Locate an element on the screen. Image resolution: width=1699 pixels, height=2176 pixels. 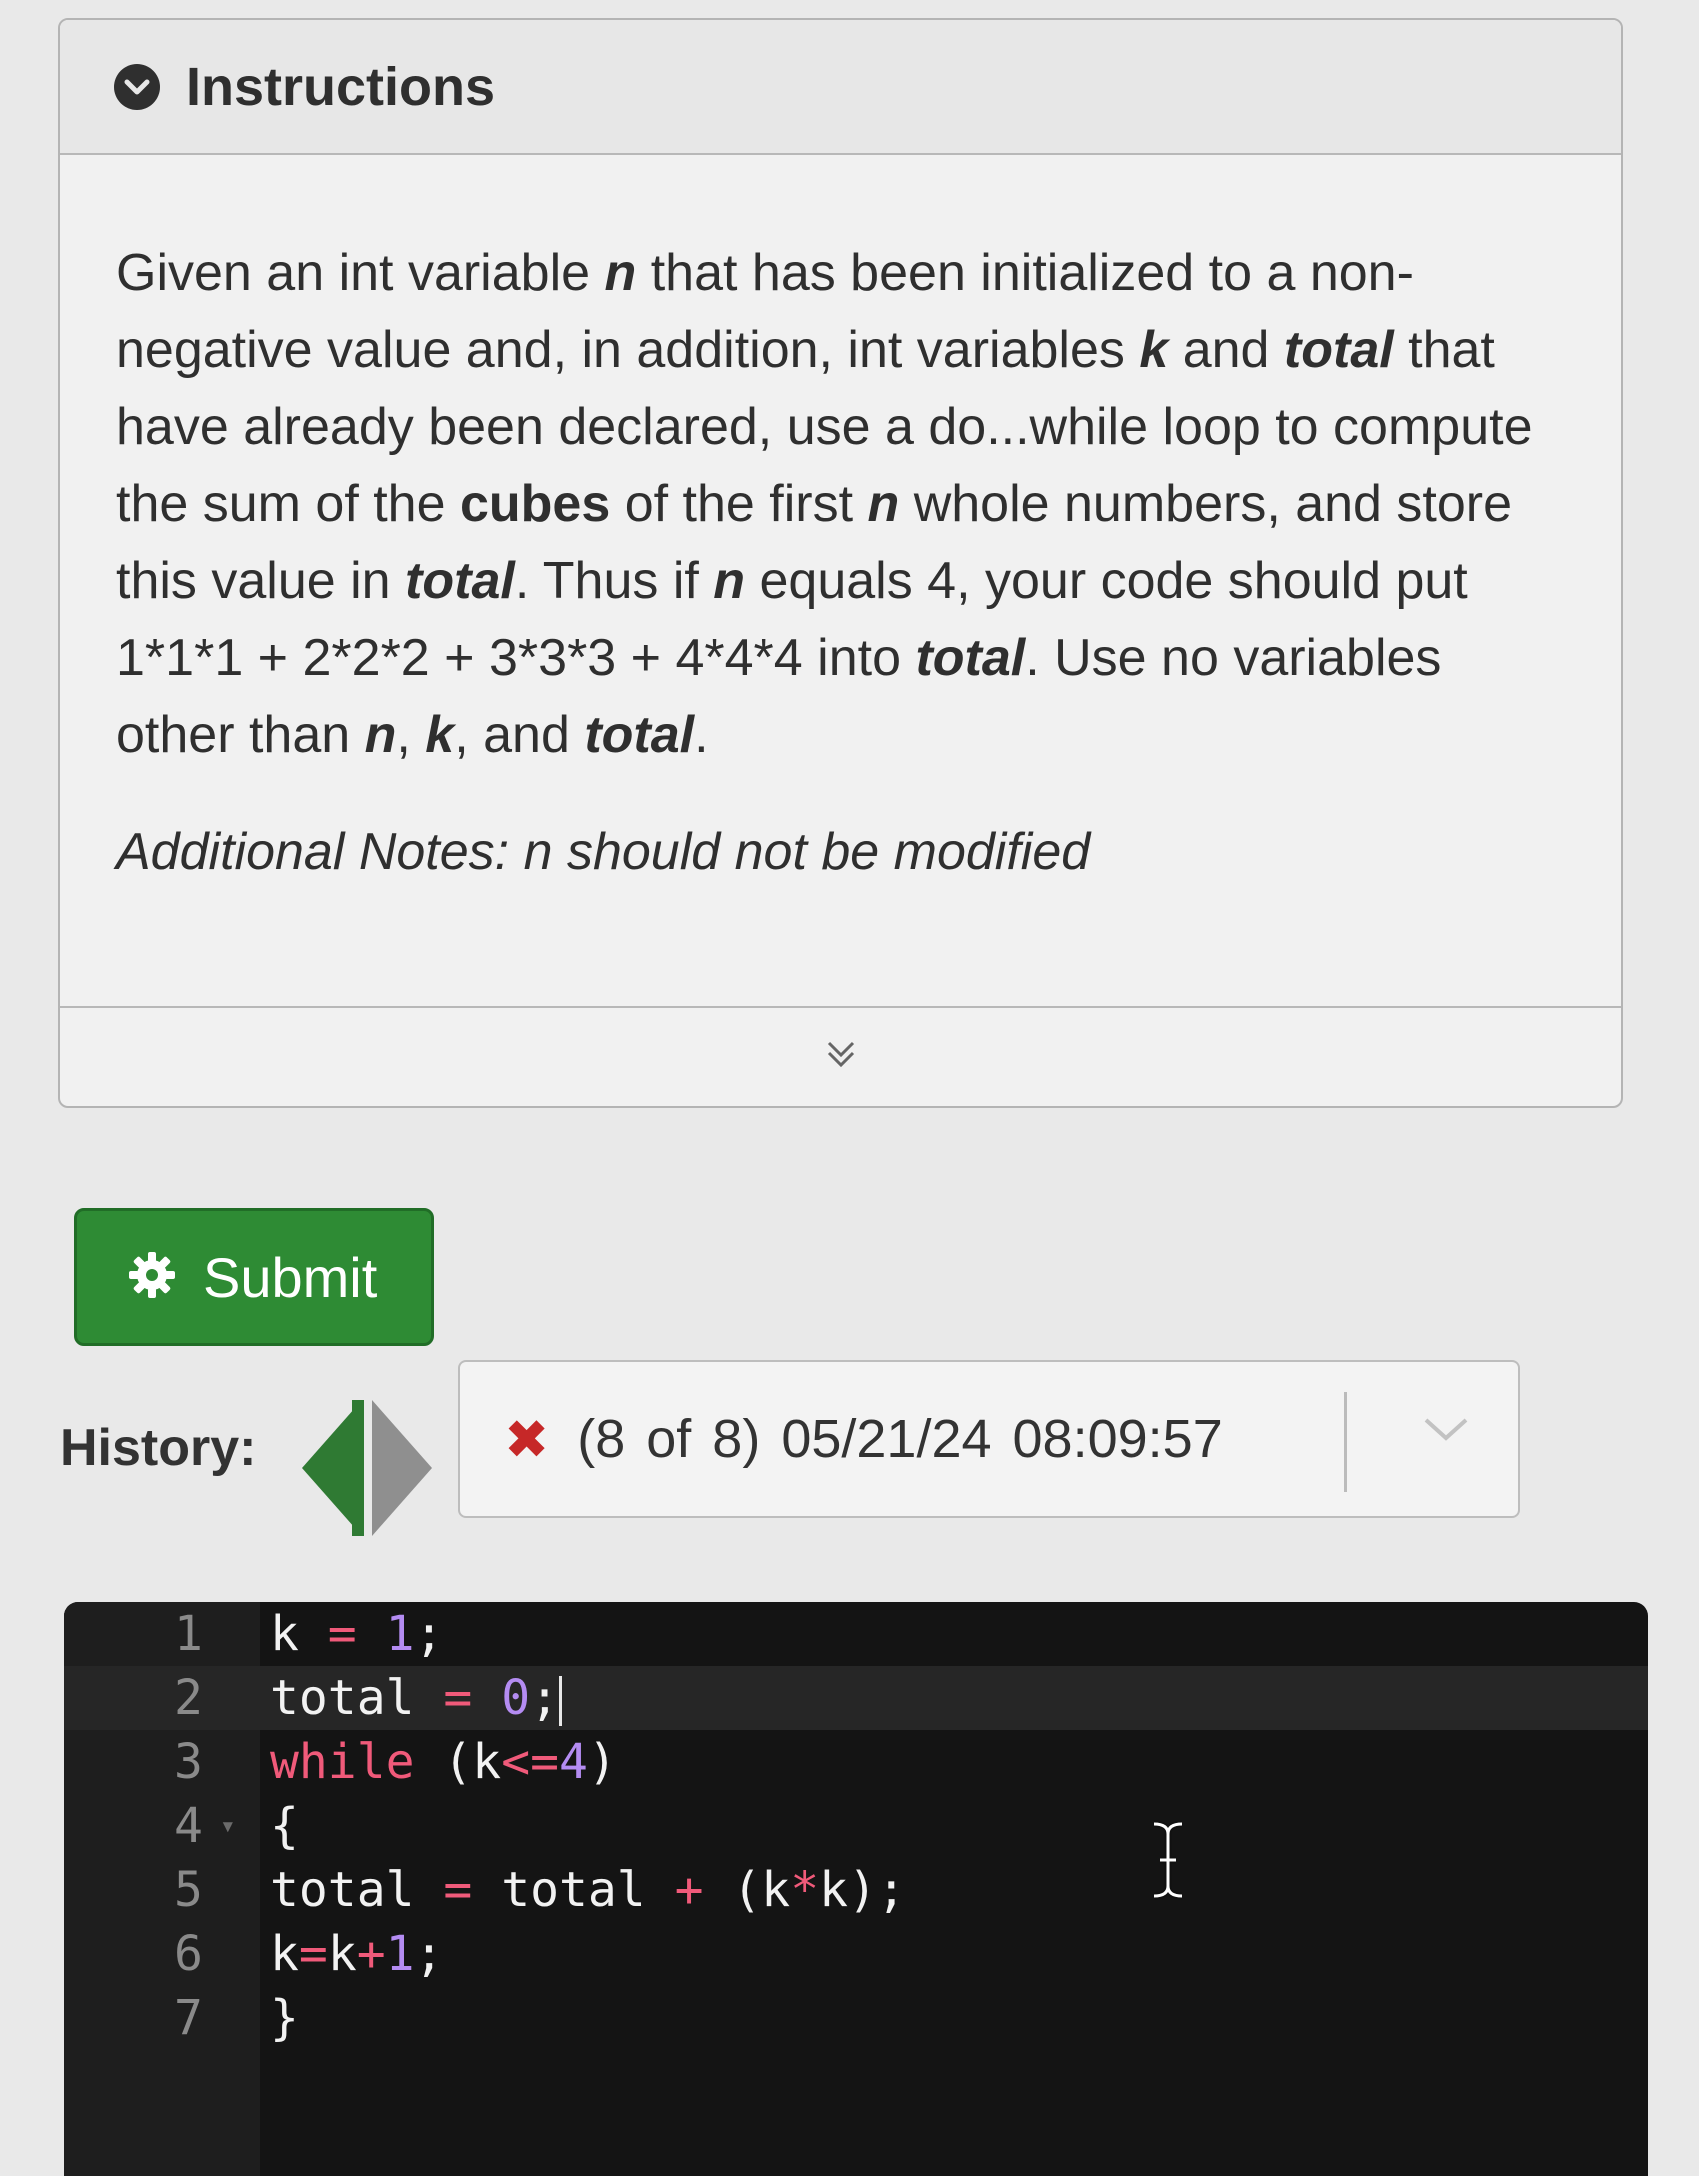
submit-button: Submit is located at coordinates (254, 1277).